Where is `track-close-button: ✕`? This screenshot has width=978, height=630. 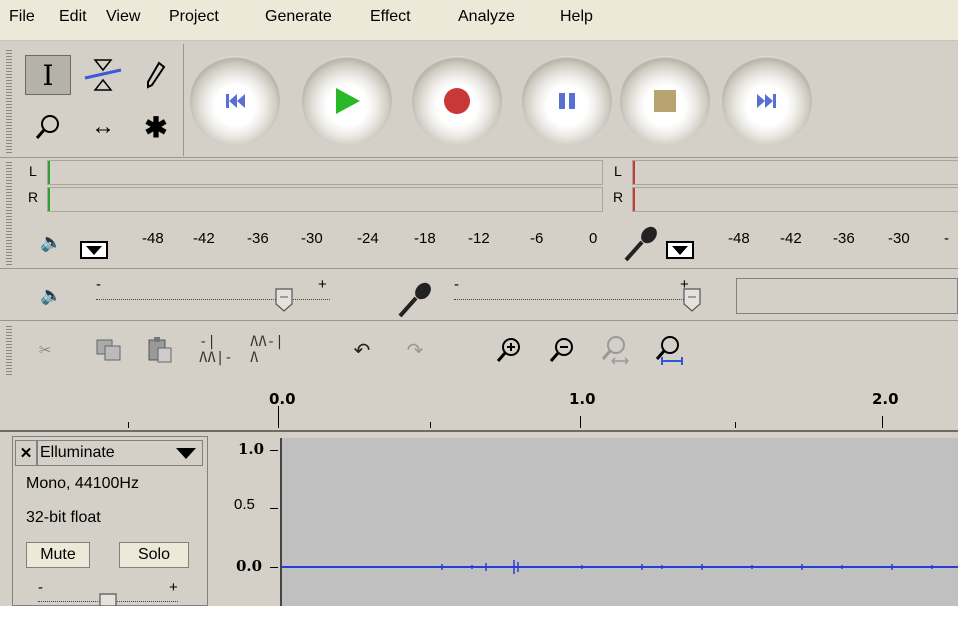
track-close-button: ✕ is located at coordinates (26, 453).